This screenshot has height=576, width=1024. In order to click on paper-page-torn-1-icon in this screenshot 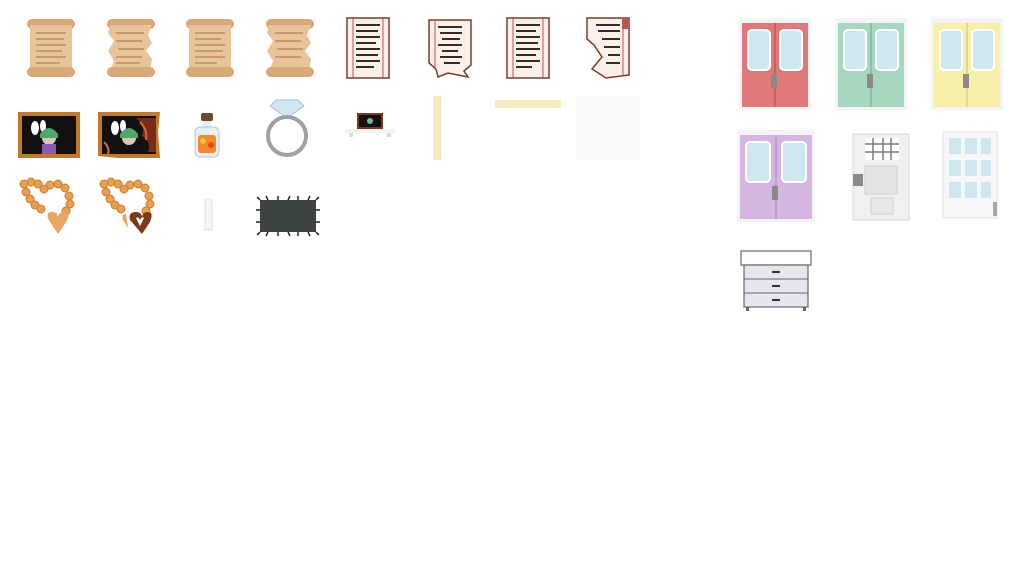, I will do `click(450, 49)`.